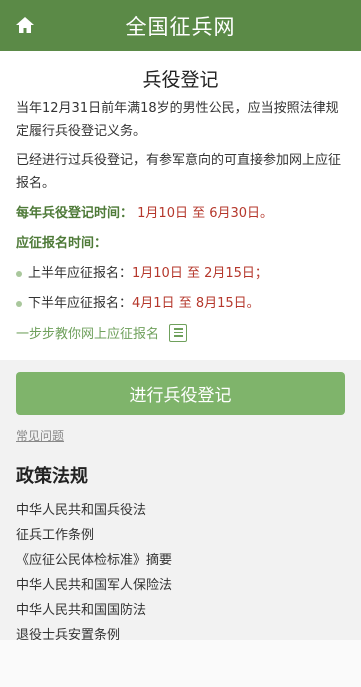  I want to click on policy-item: 中华人民共和国兵役法, so click(180, 510).